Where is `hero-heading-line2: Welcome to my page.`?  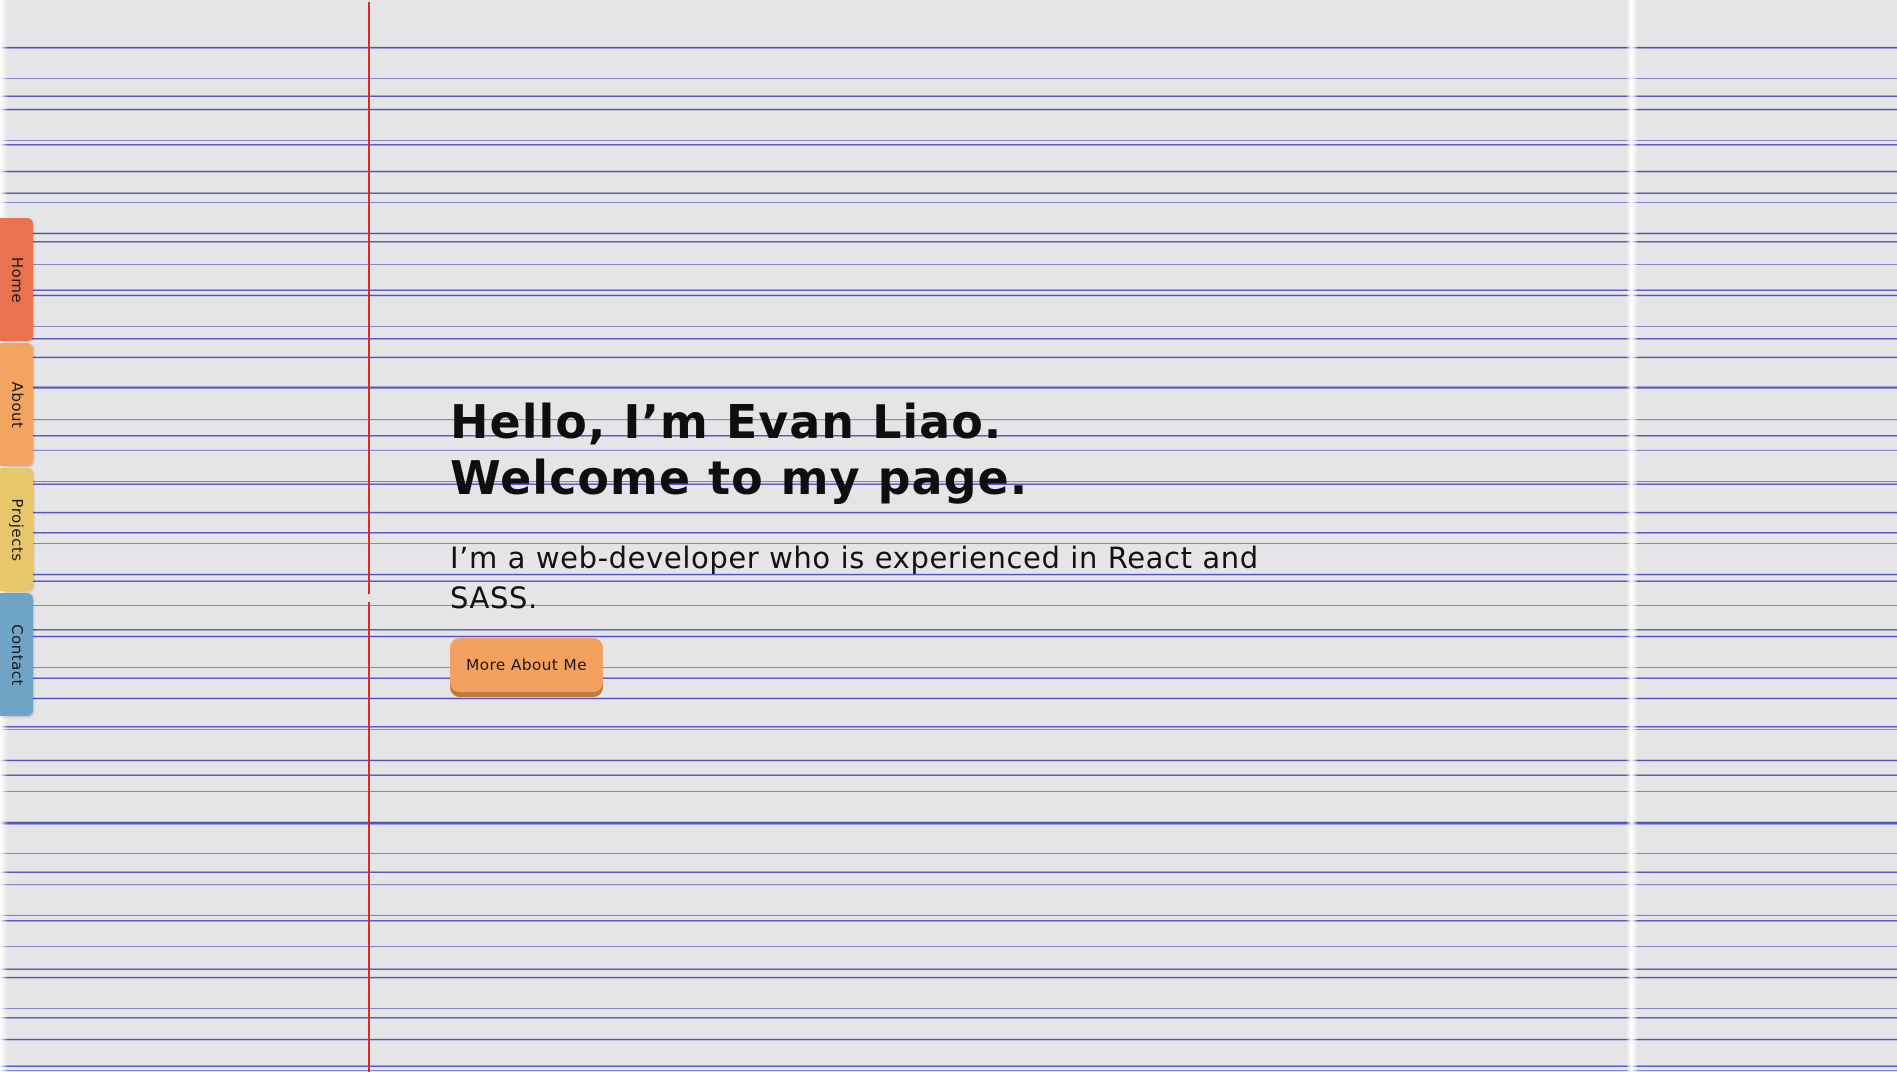 hero-heading-line2: Welcome to my page. is located at coordinates (739, 478).